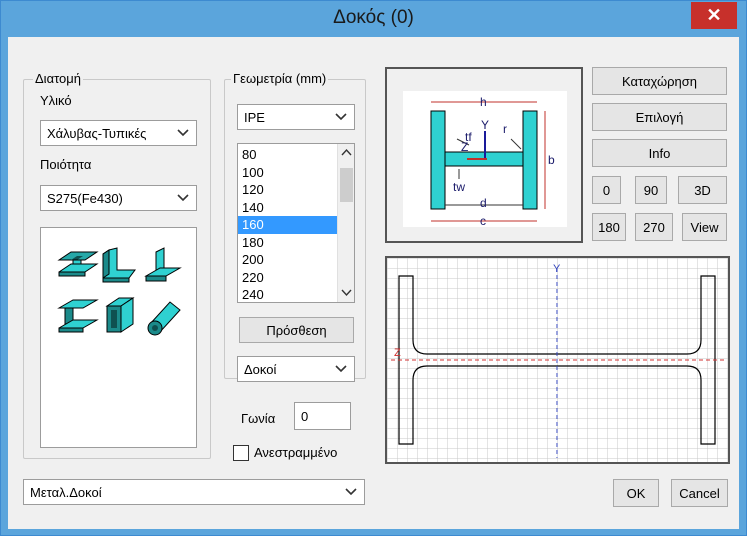 This screenshot has width=747, height=536. What do you see at coordinates (296, 117) in the screenshot?
I see `profile-type-select: IPE` at bounding box center [296, 117].